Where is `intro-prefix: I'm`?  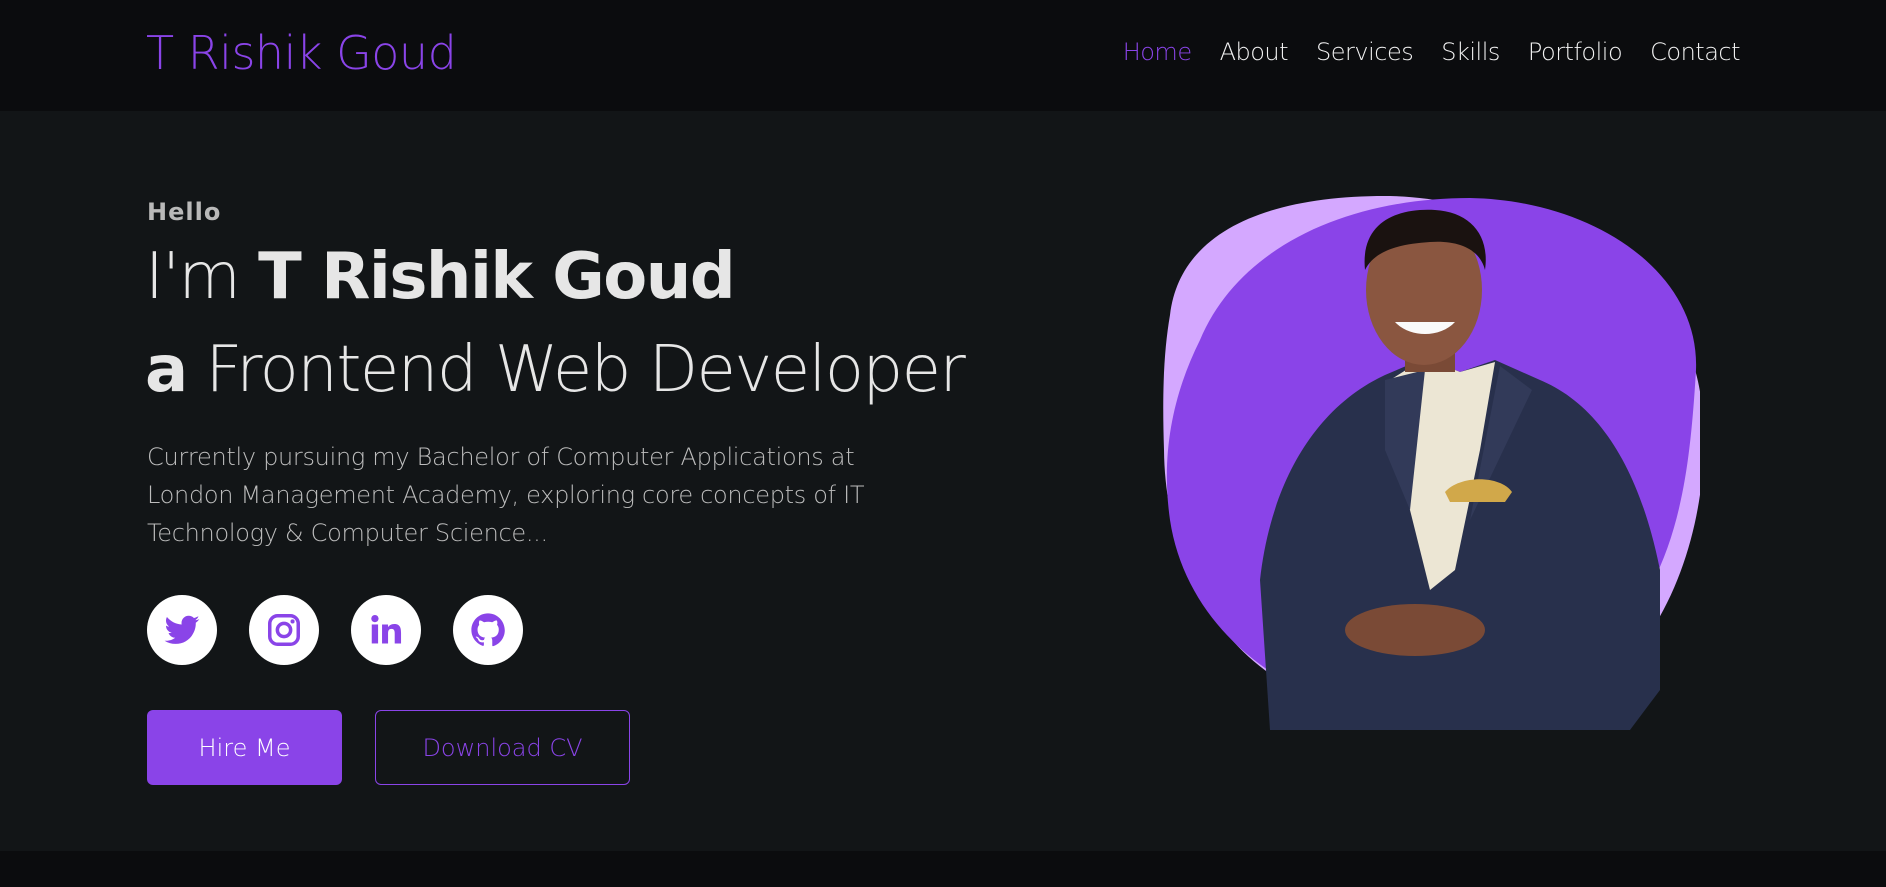 intro-prefix: I'm is located at coordinates (193, 277).